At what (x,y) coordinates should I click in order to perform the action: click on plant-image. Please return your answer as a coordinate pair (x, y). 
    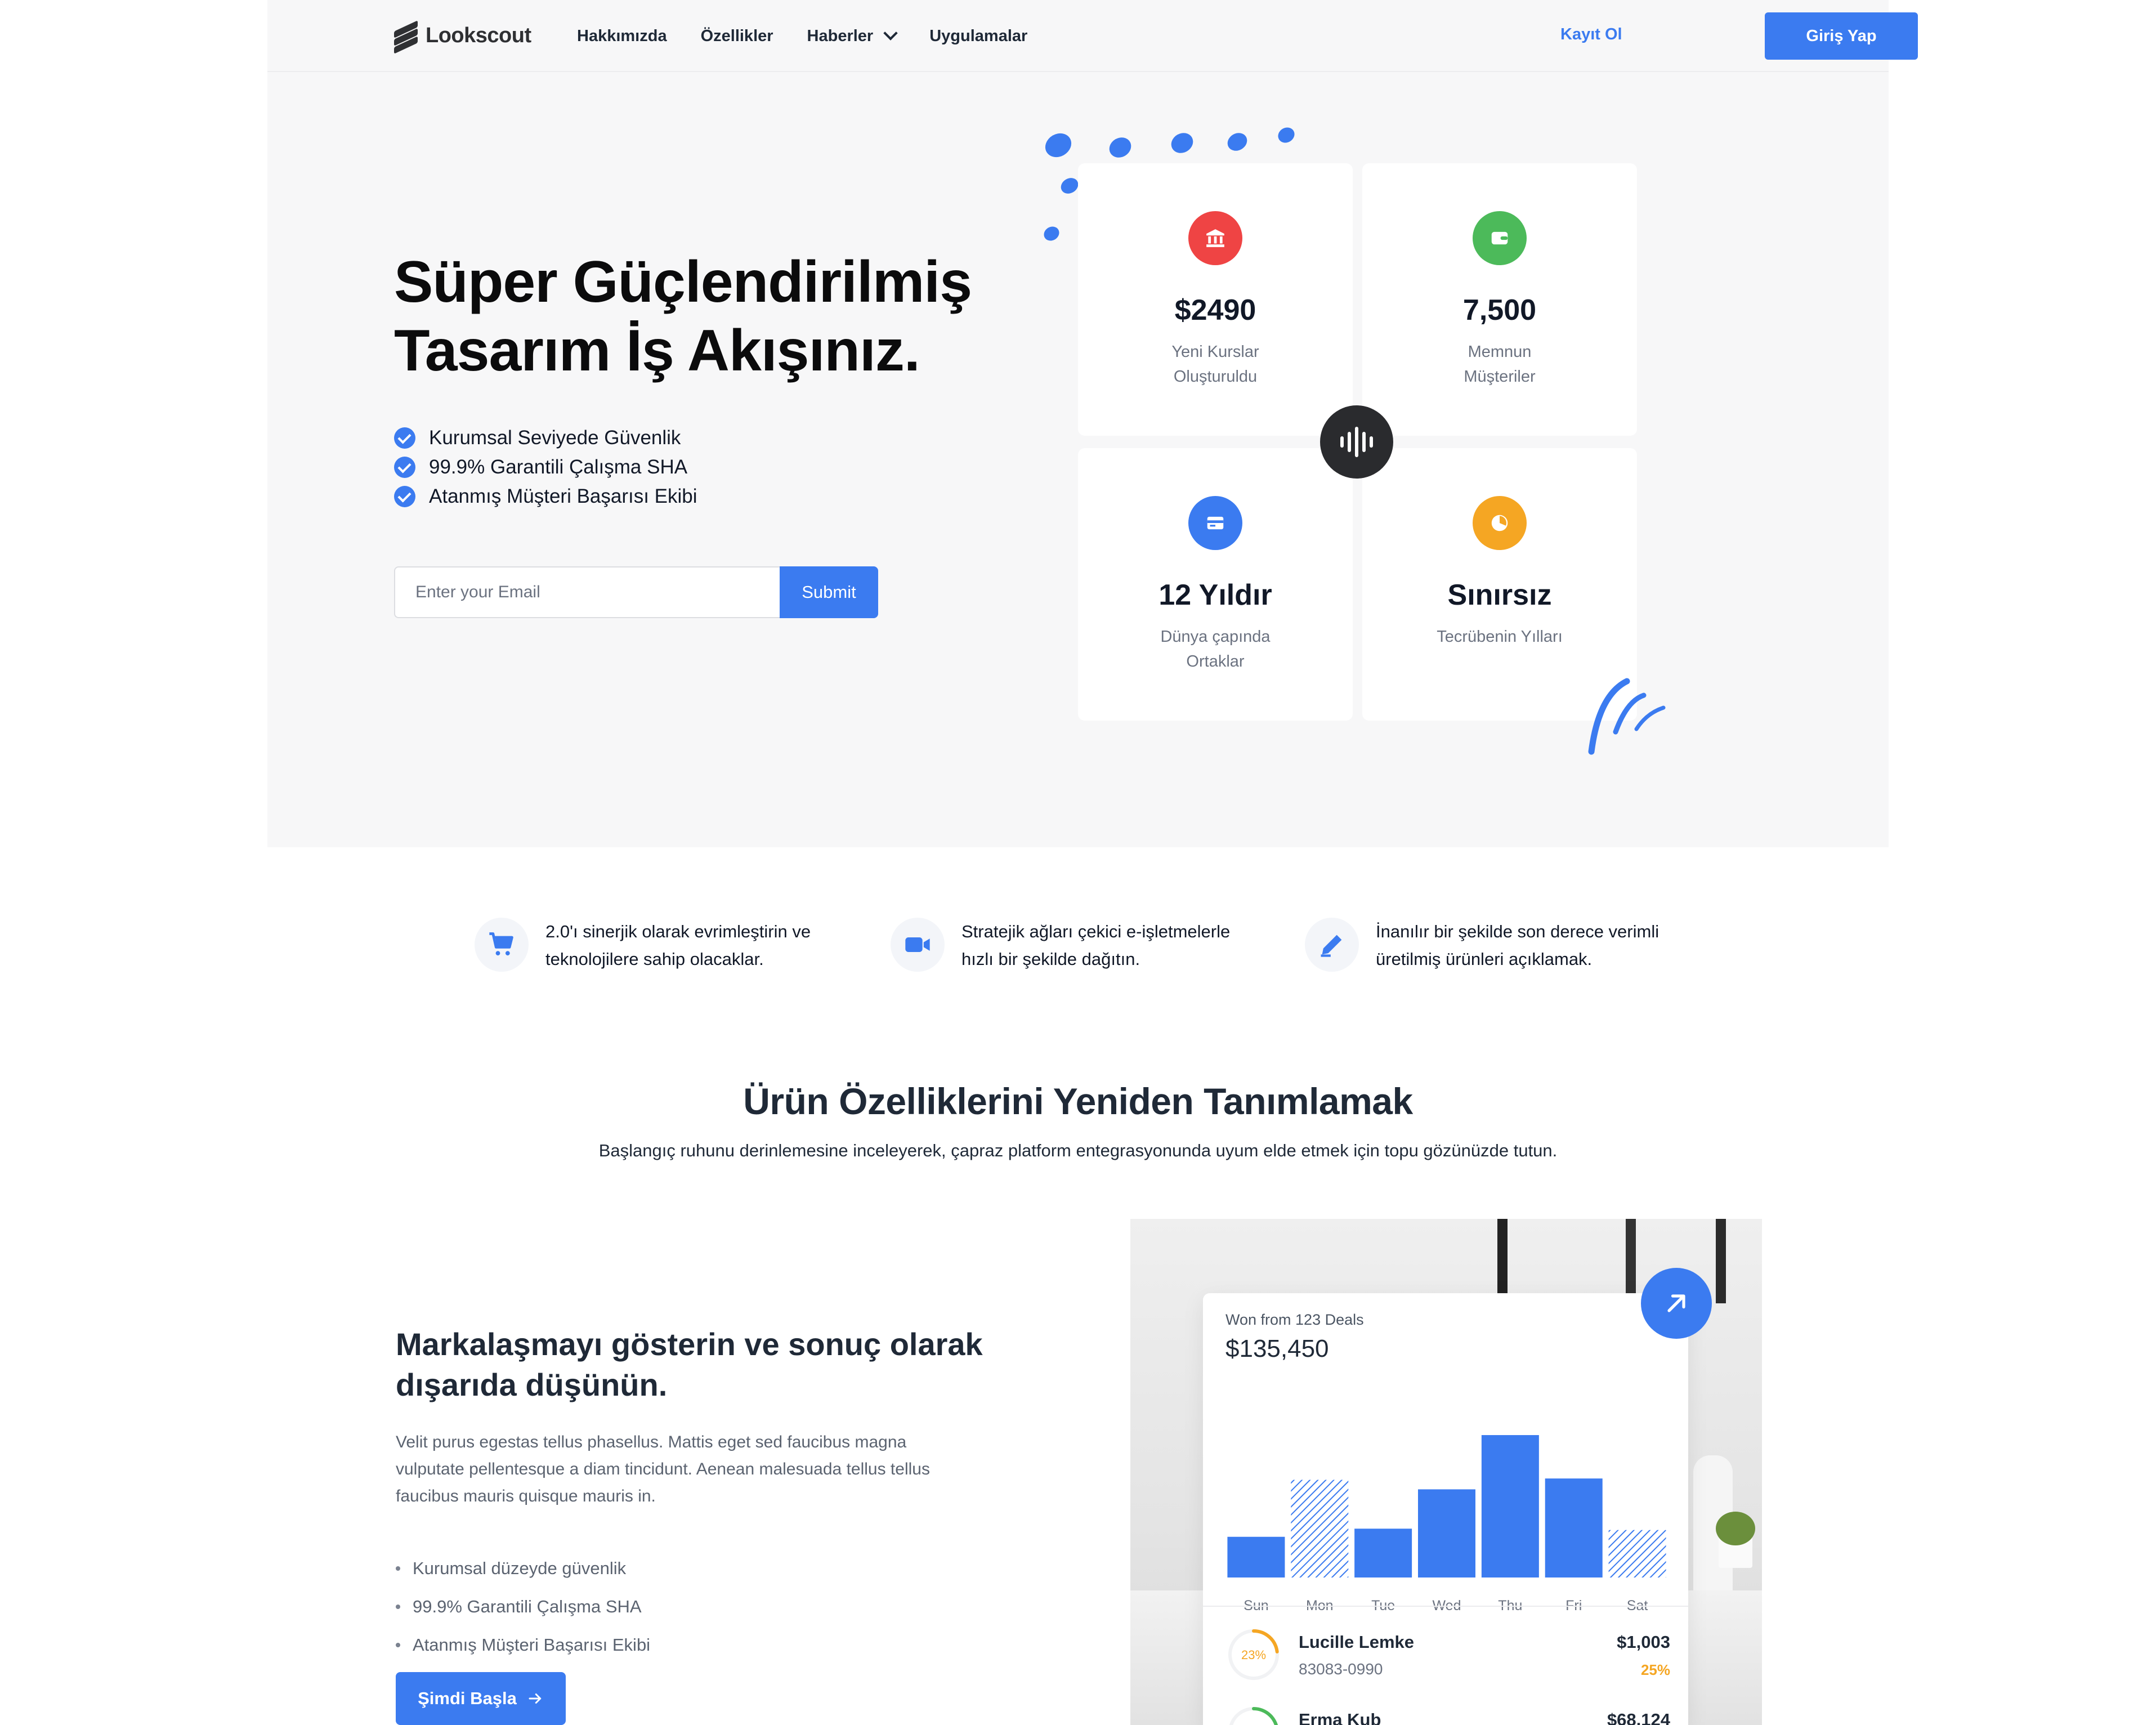
    Looking at the image, I should click on (1735, 1529).